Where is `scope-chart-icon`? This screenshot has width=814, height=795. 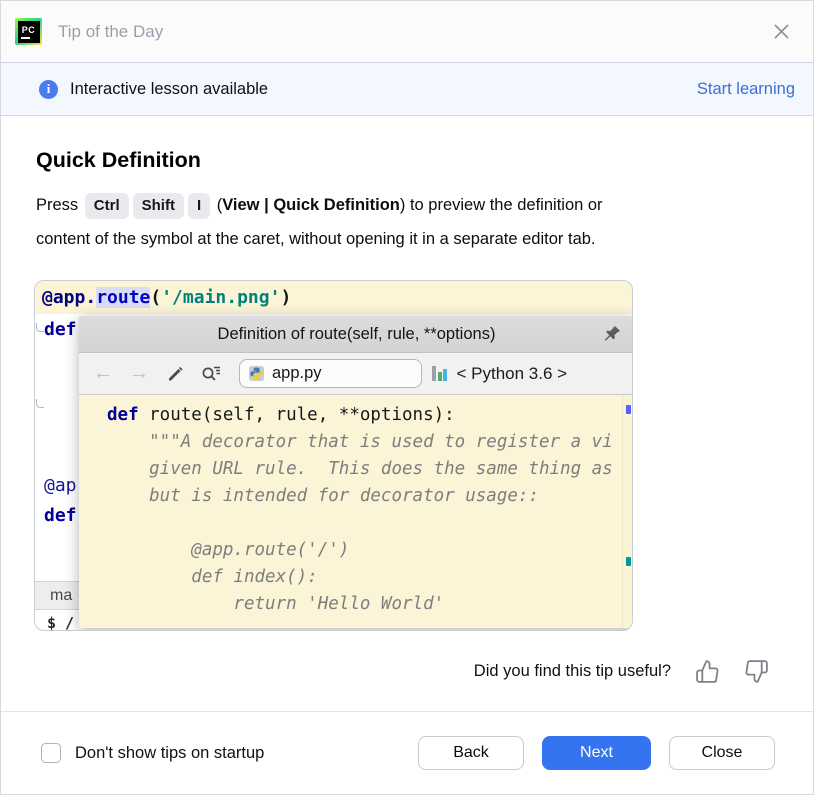 scope-chart-icon is located at coordinates (440, 373).